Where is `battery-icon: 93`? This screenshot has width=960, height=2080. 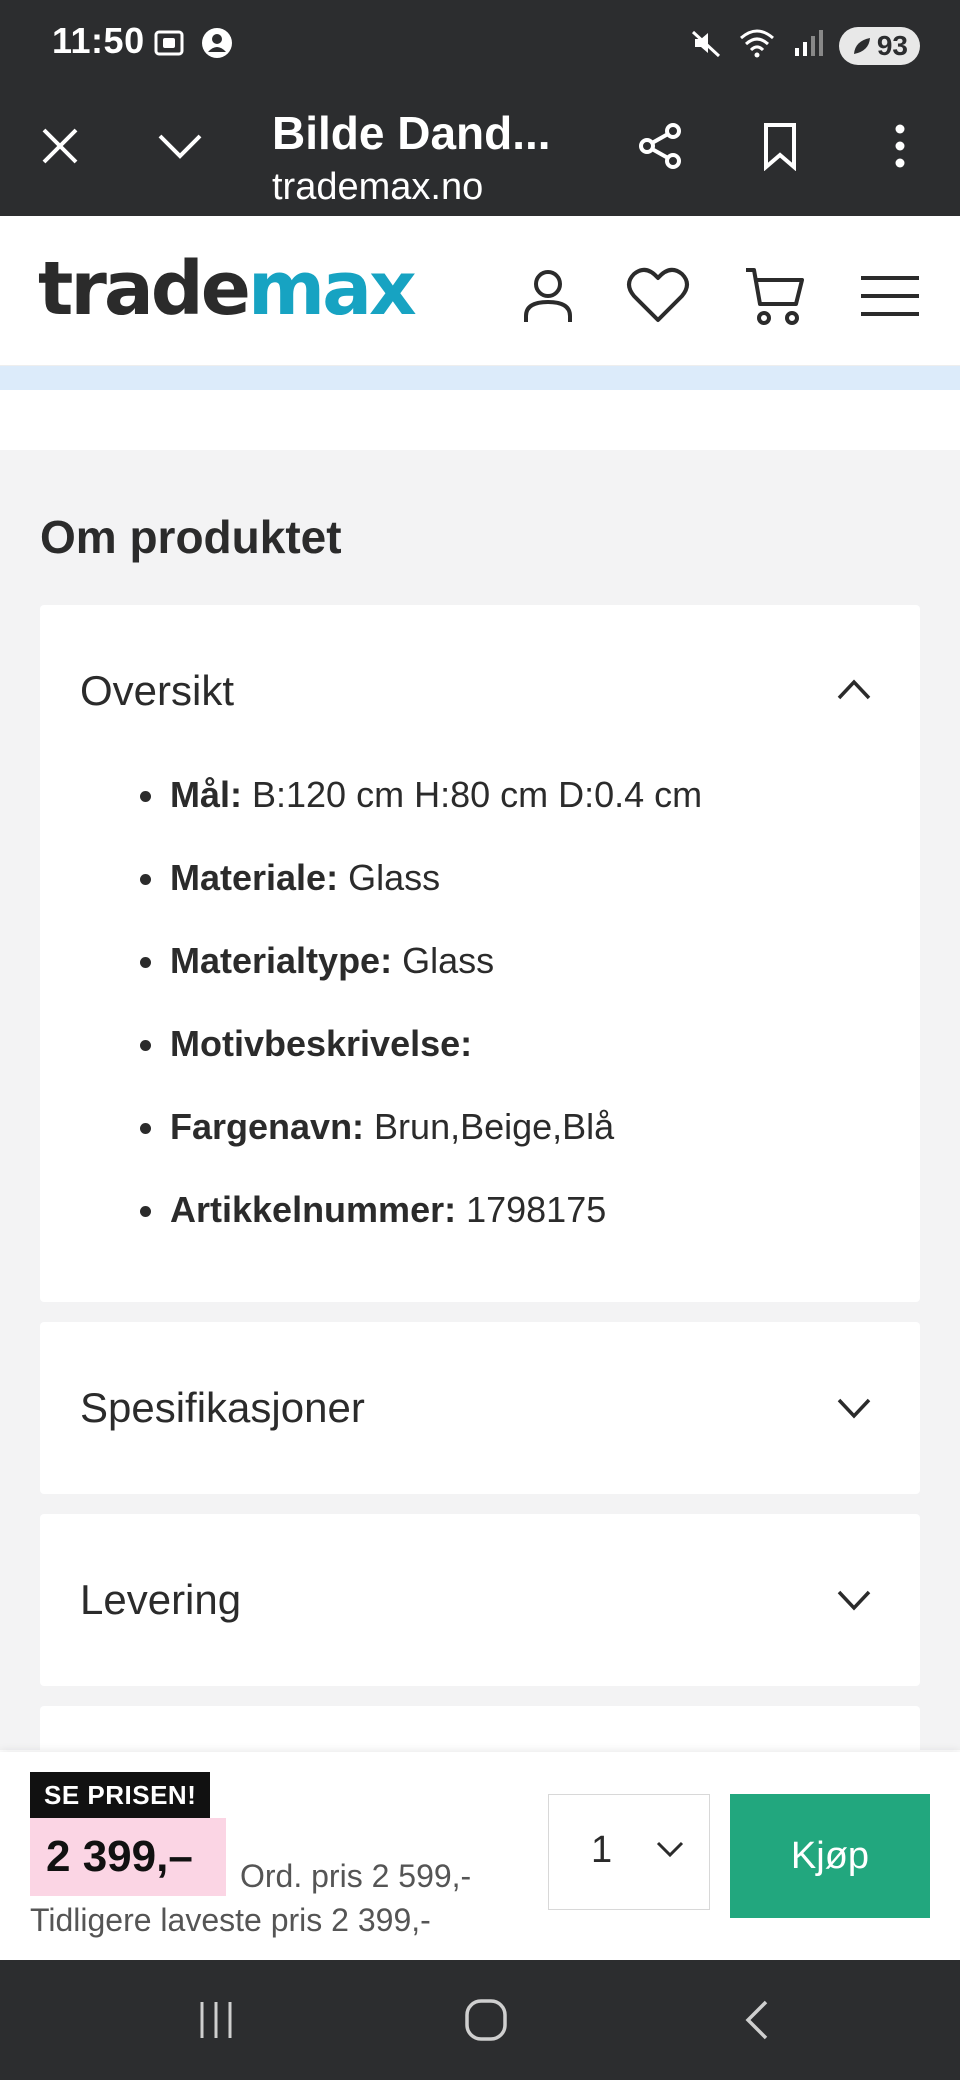 battery-icon: 93 is located at coordinates (879, 45).